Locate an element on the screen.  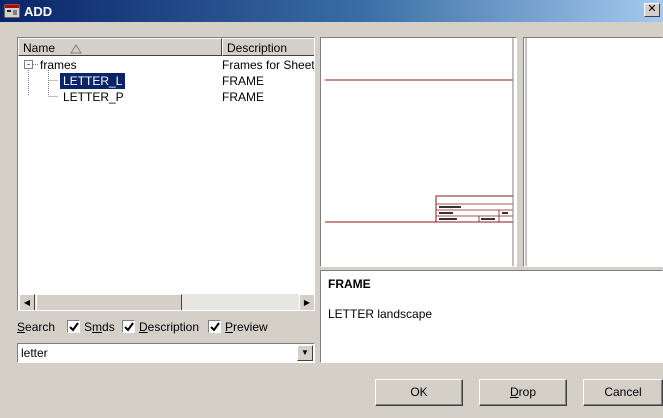
tree-row-letter-p: LETTER_P FRAME is located at coordinates (166, 97).